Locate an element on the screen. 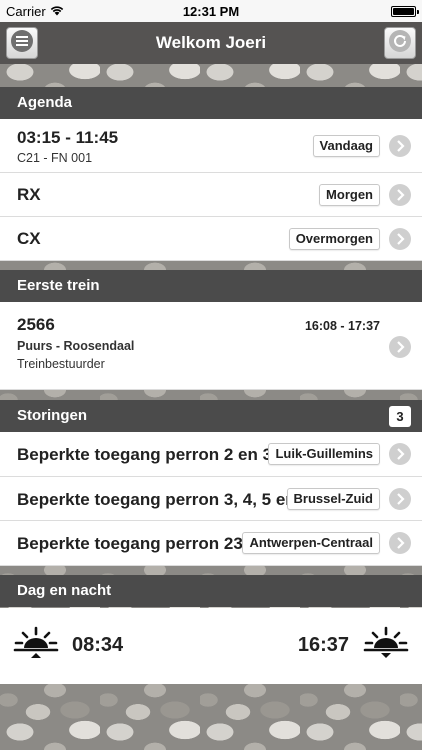 This screenshot has height=750, width=422. sunrise-time: 08:34 is located at coordinates (98, 645).